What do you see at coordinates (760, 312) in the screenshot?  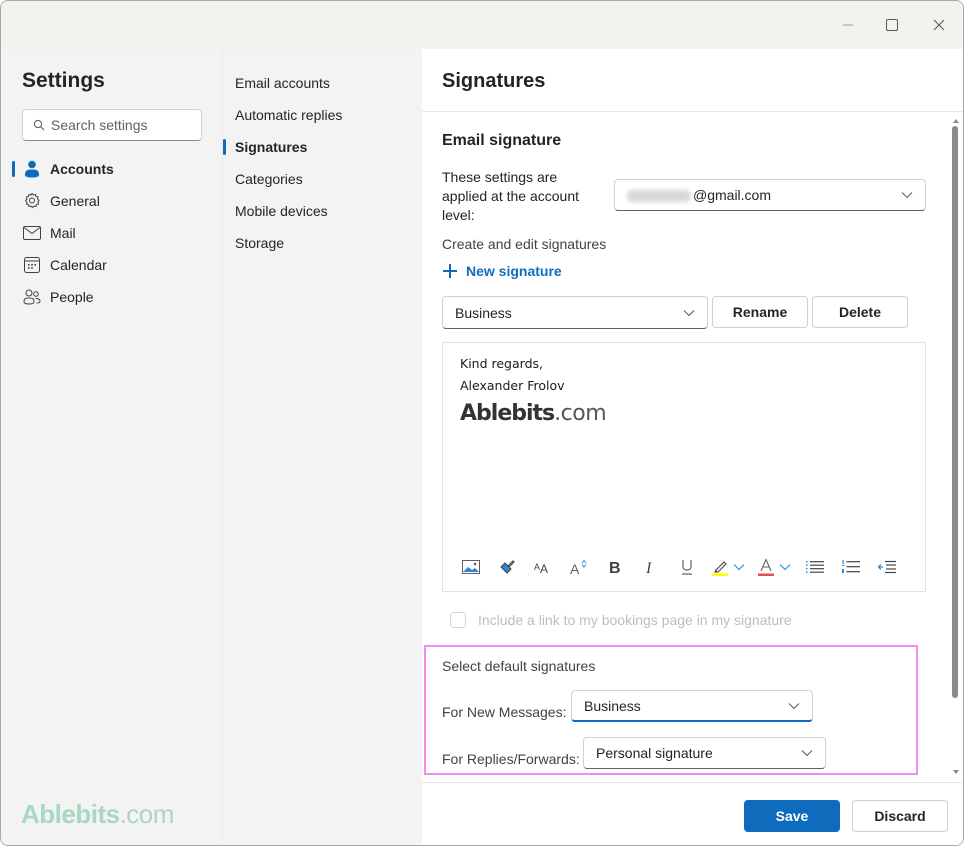 I see `rename-button: Rename` at bounding box center [760, 312].